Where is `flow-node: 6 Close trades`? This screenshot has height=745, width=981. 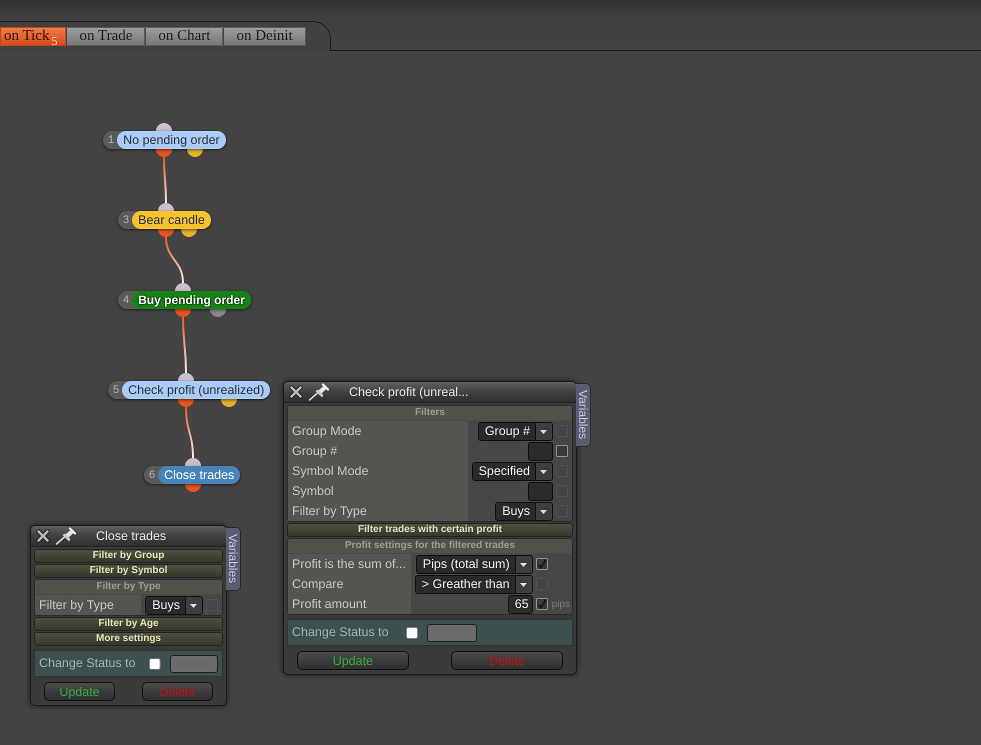
flow-node: 6 Close trades is located at coordinates (192, 475).